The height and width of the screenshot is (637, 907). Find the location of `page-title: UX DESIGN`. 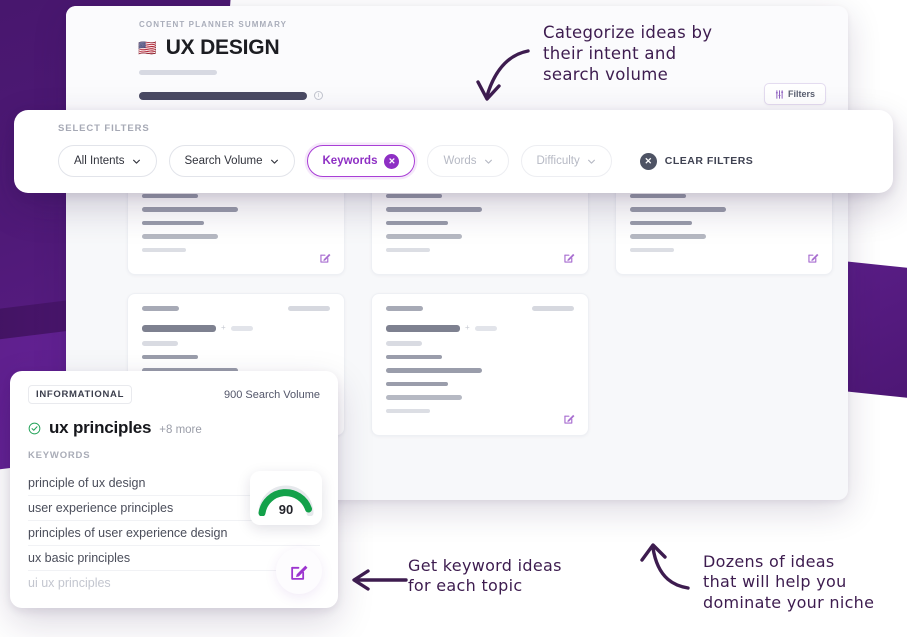

page-title: UX DESIGN is located at coordinates (222, 47).